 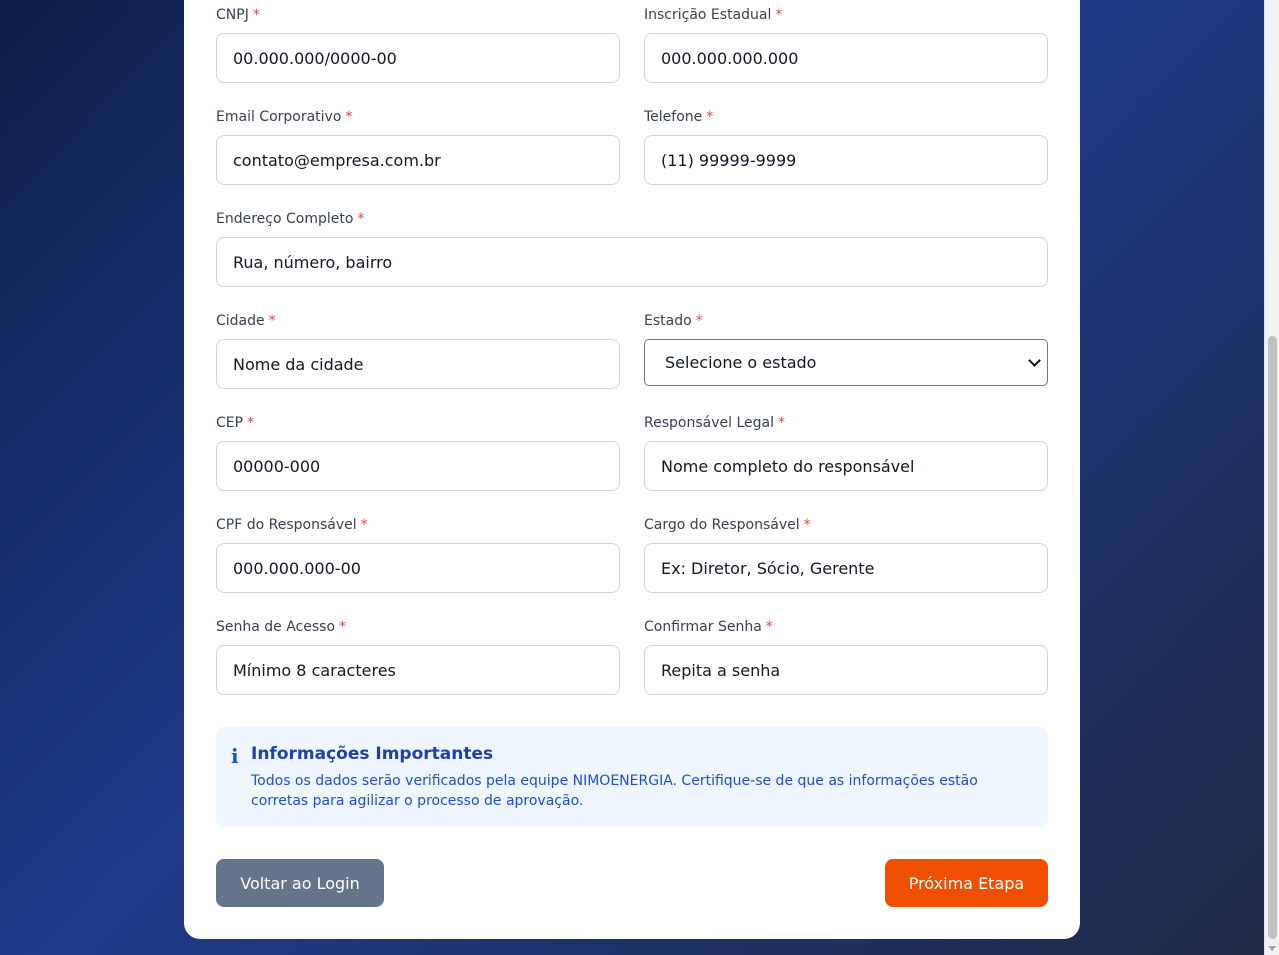 I want to click on info-icon: i, so click(x=235, y=756).